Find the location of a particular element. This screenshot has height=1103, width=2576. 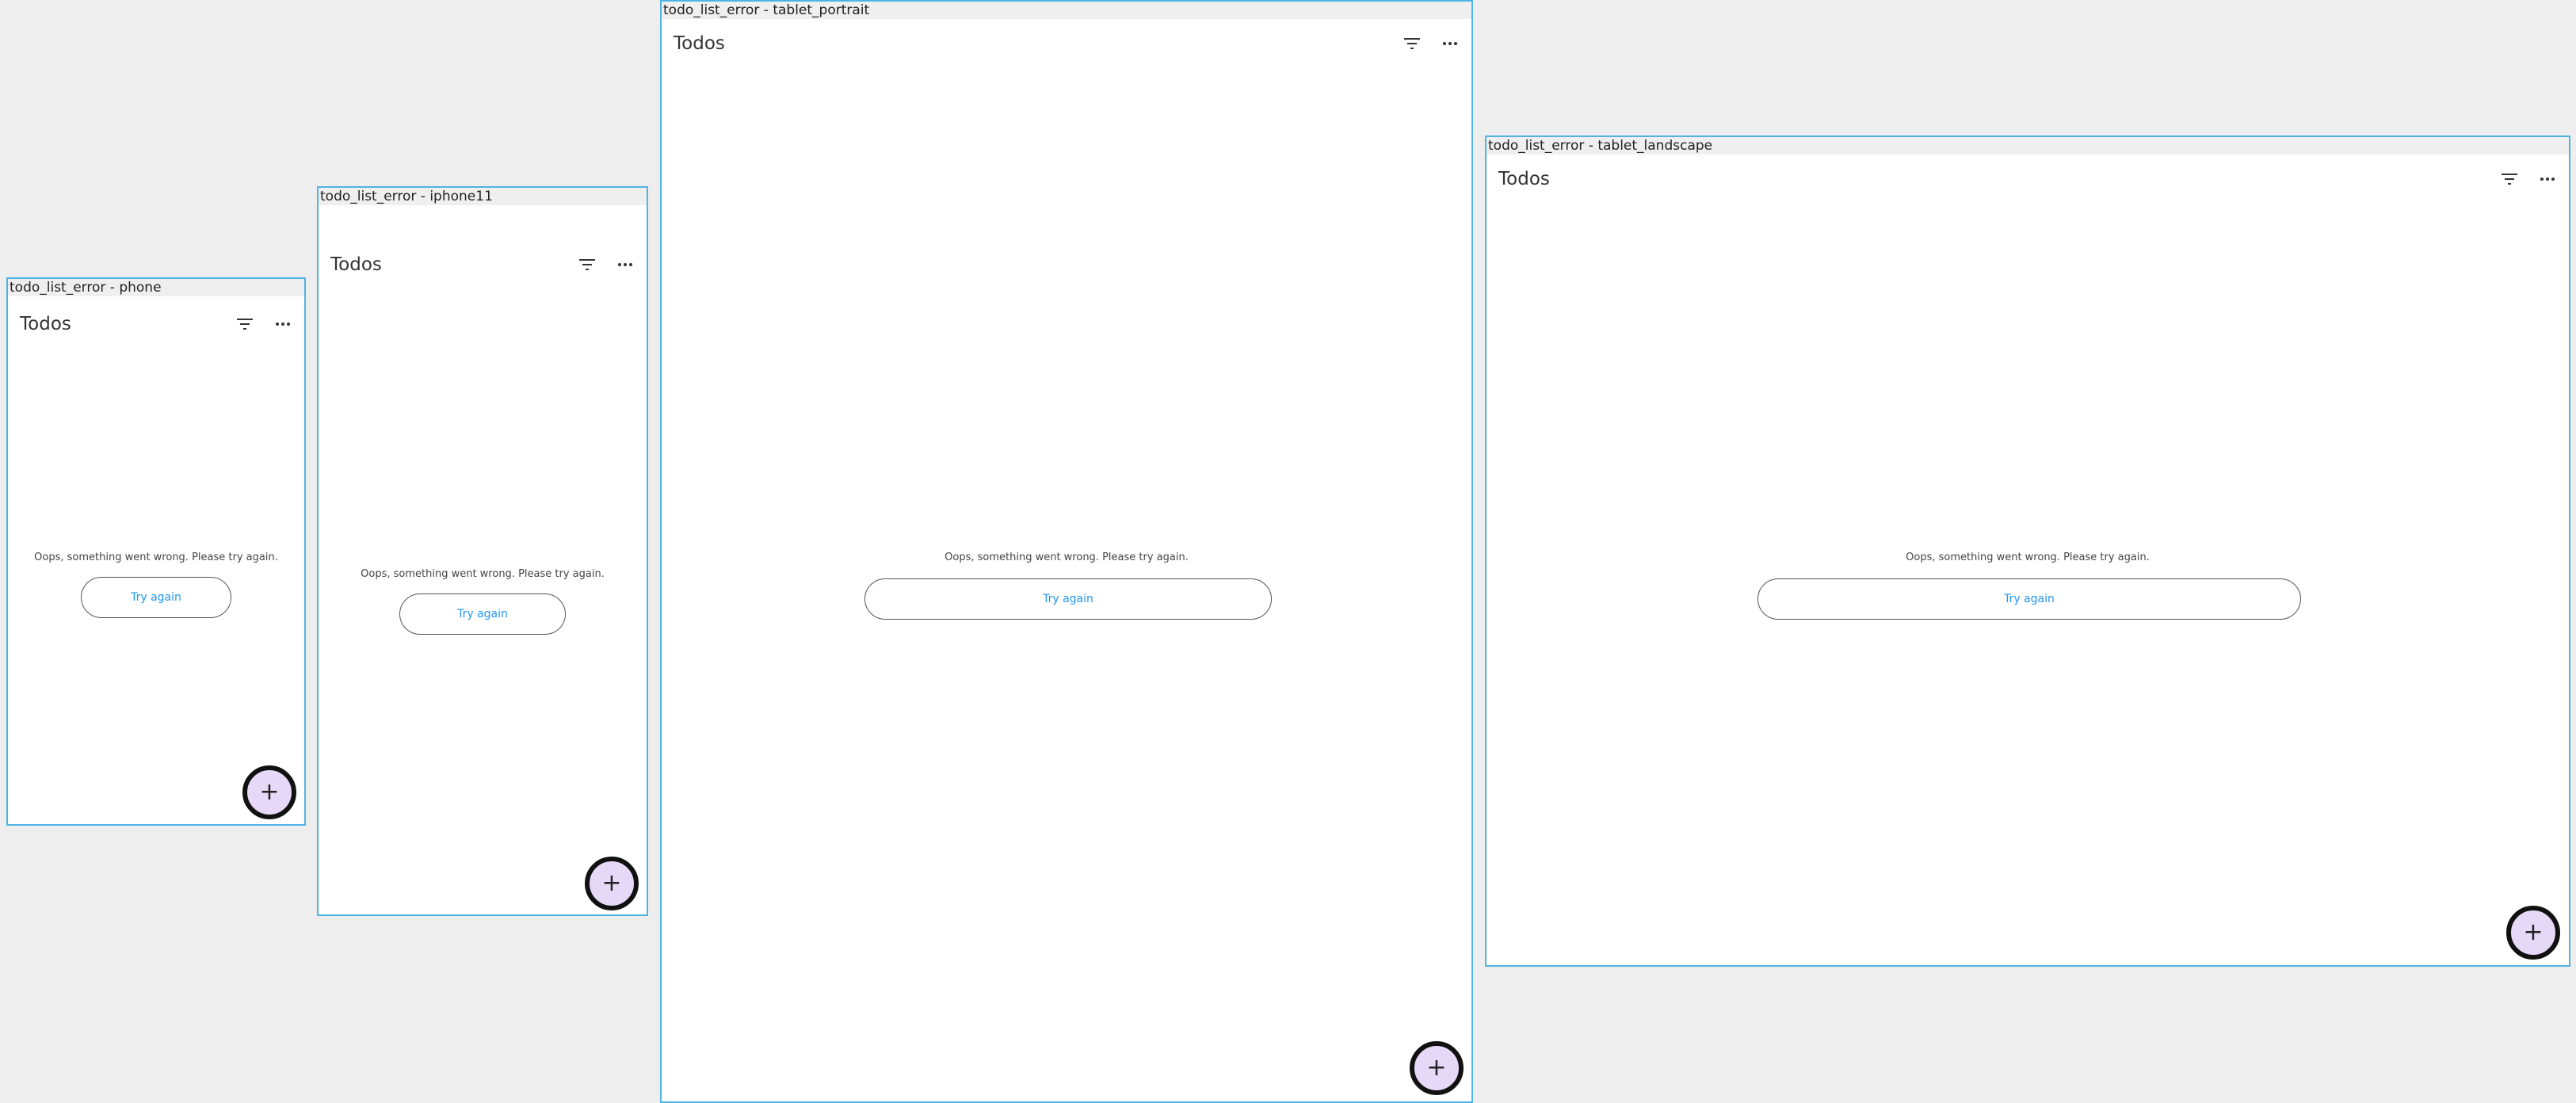

frame-label: todo_list_error - iphone11 is located at coordinates (483, 197).